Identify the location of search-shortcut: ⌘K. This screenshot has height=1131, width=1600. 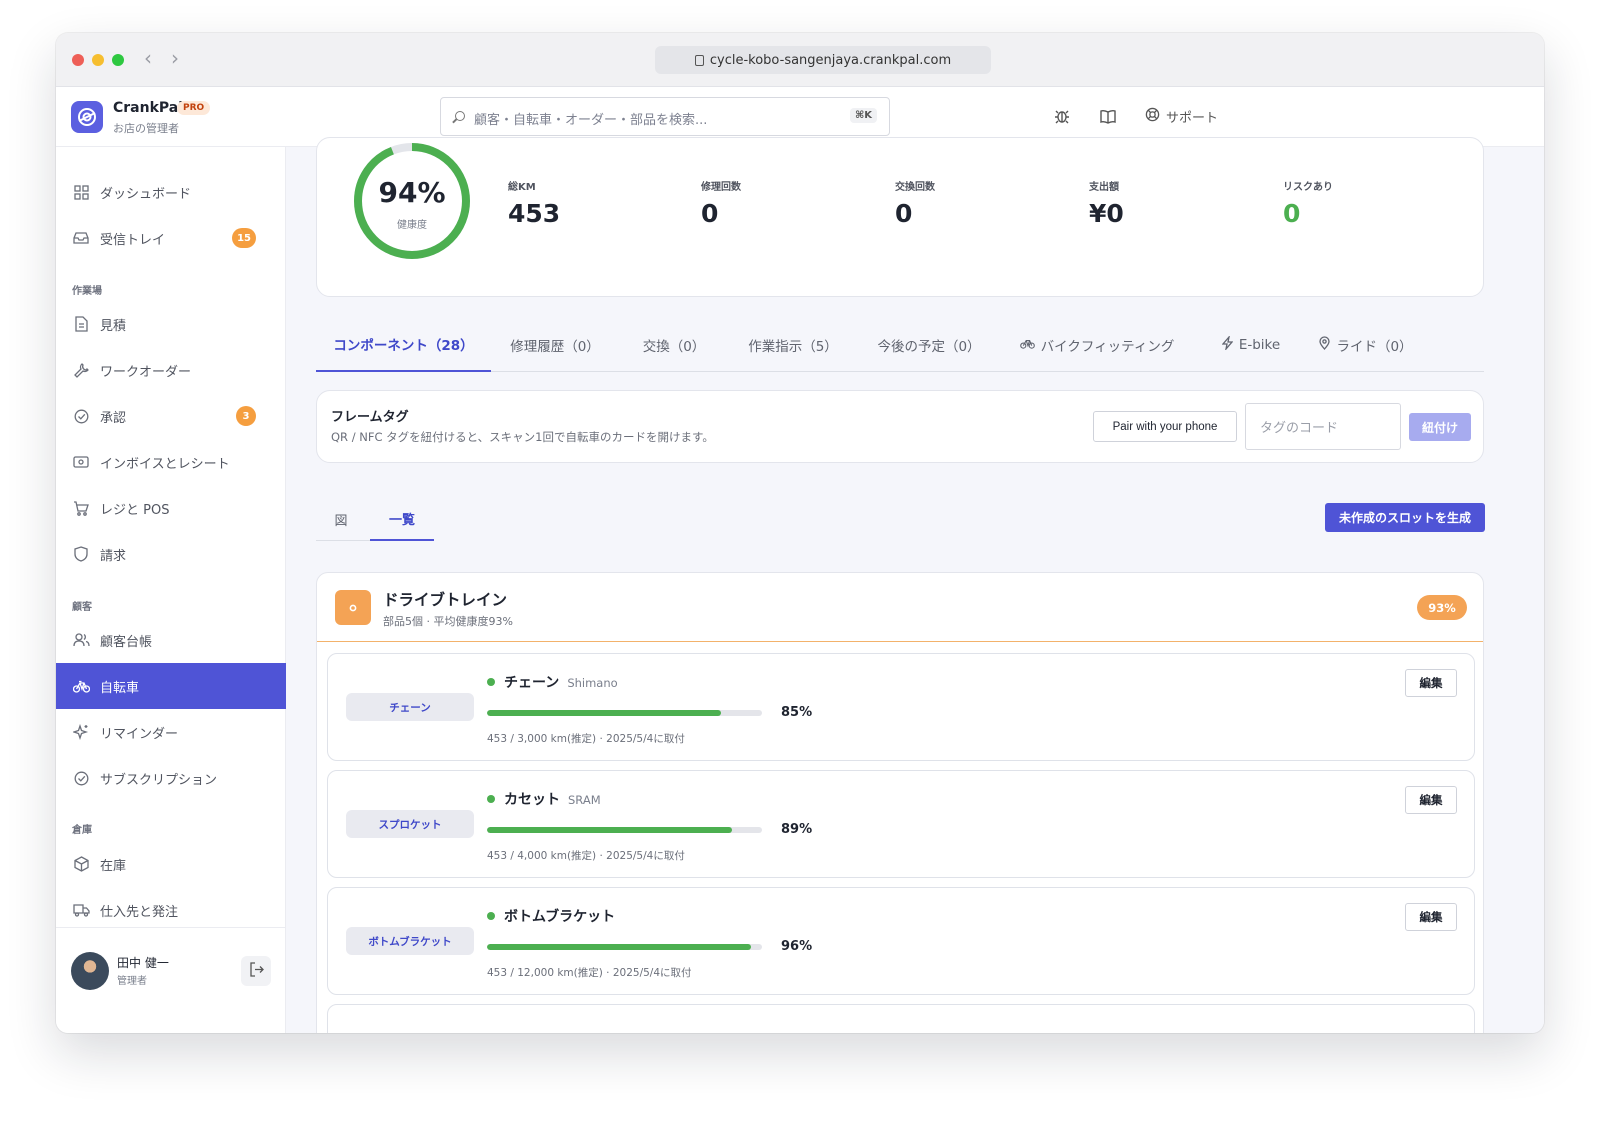
(863, 115).